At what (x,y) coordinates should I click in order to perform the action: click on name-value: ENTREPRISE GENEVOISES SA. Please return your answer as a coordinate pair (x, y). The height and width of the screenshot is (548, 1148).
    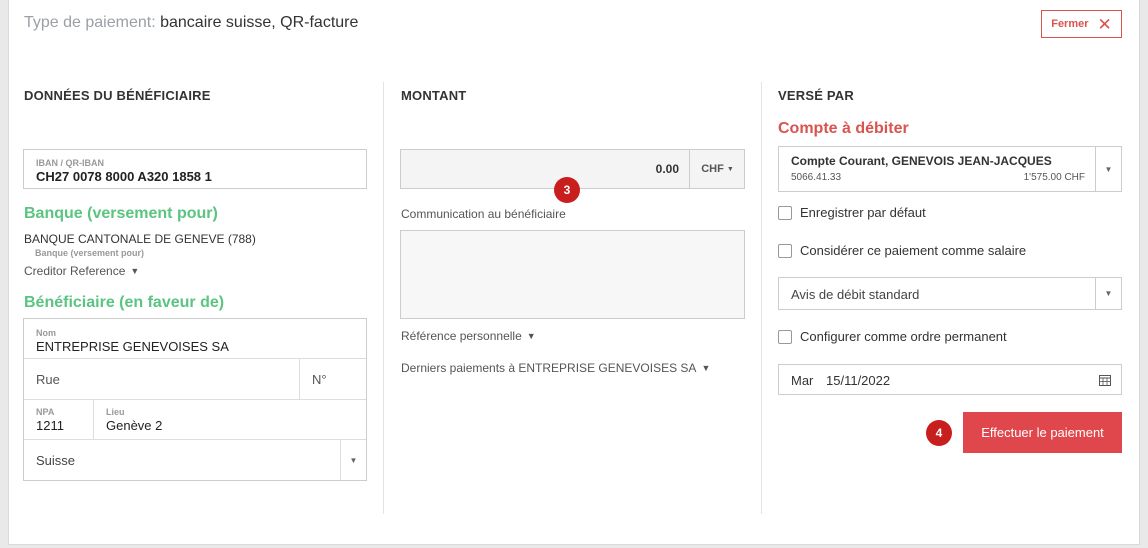
    Looking at the image, I should click on (132, 346).